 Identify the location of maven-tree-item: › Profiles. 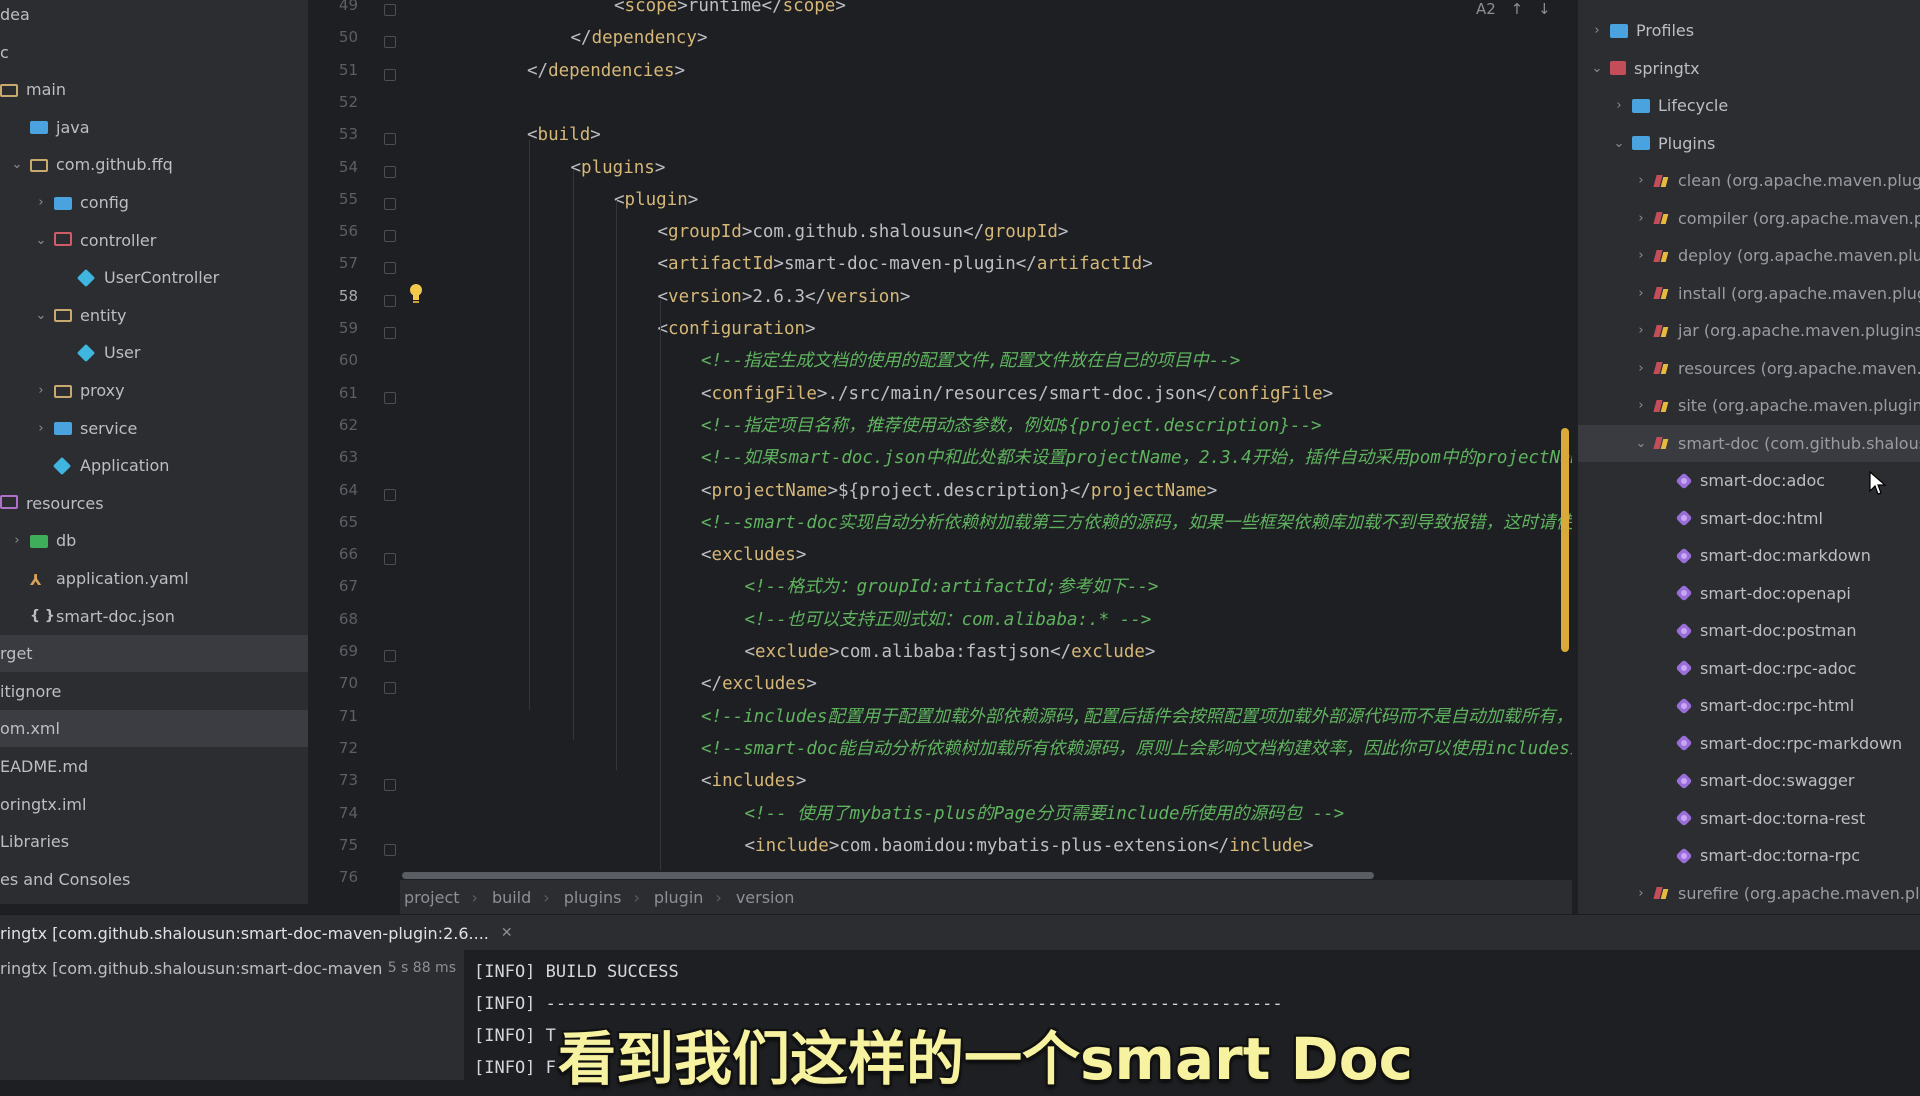
(1749, 30).